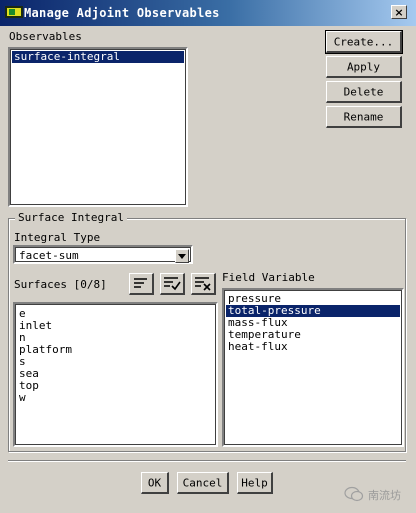 This screenshot has height=513, width=416. I want to click on ok-button: OK, so click(155, 483).